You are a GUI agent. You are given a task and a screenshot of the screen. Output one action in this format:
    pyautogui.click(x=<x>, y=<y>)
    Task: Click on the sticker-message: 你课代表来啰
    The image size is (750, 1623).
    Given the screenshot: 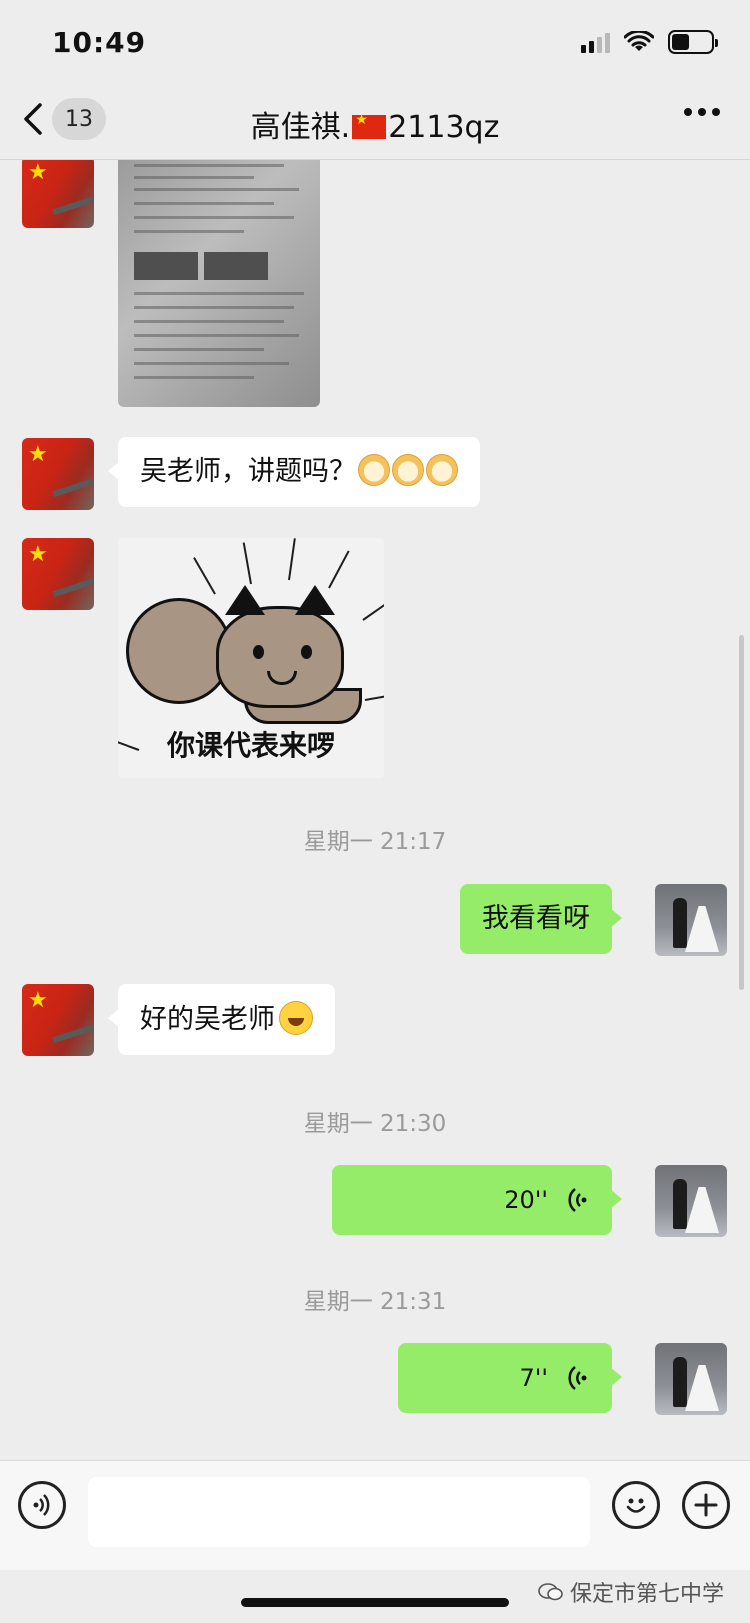 What is the action you would take?
    pyautogui.click(x=251, y=658)
    